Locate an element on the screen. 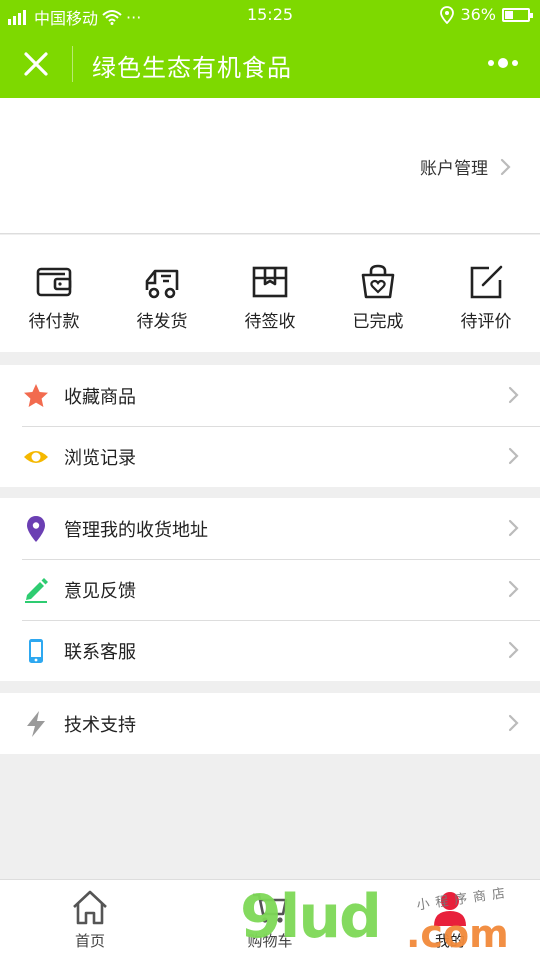 This screenshot has height=960, width=540. tab-home: 首页 is located at coordinates (90, 920).